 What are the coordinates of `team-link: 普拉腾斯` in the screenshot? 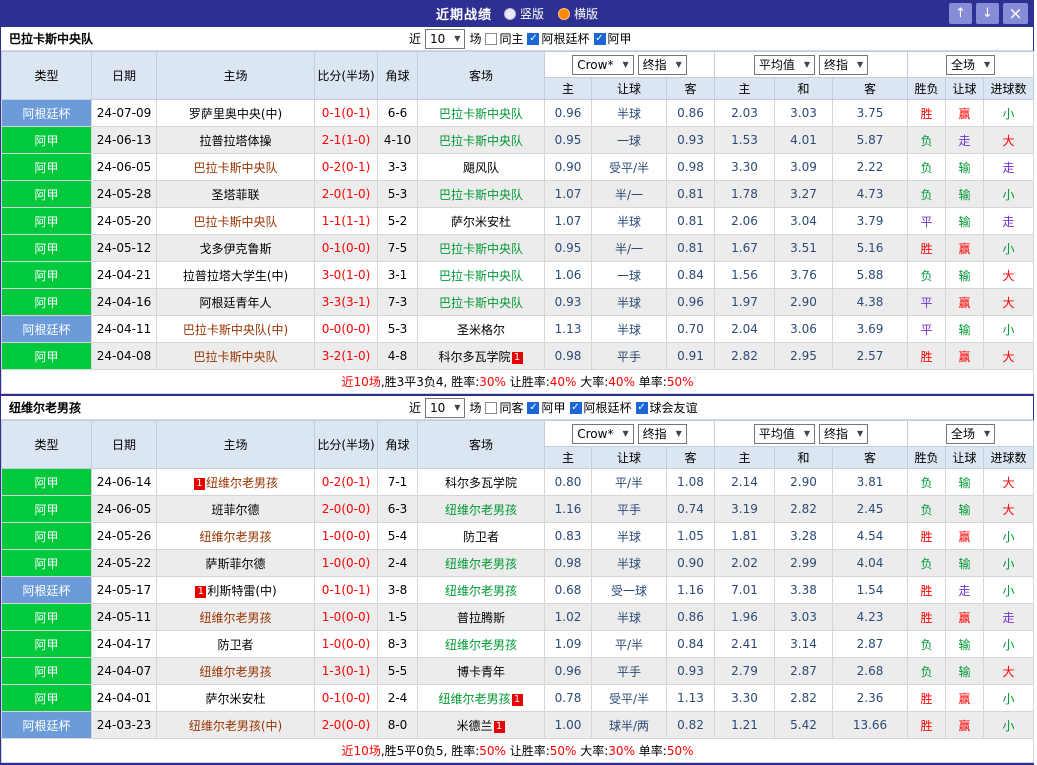 It's located at (481, 618).